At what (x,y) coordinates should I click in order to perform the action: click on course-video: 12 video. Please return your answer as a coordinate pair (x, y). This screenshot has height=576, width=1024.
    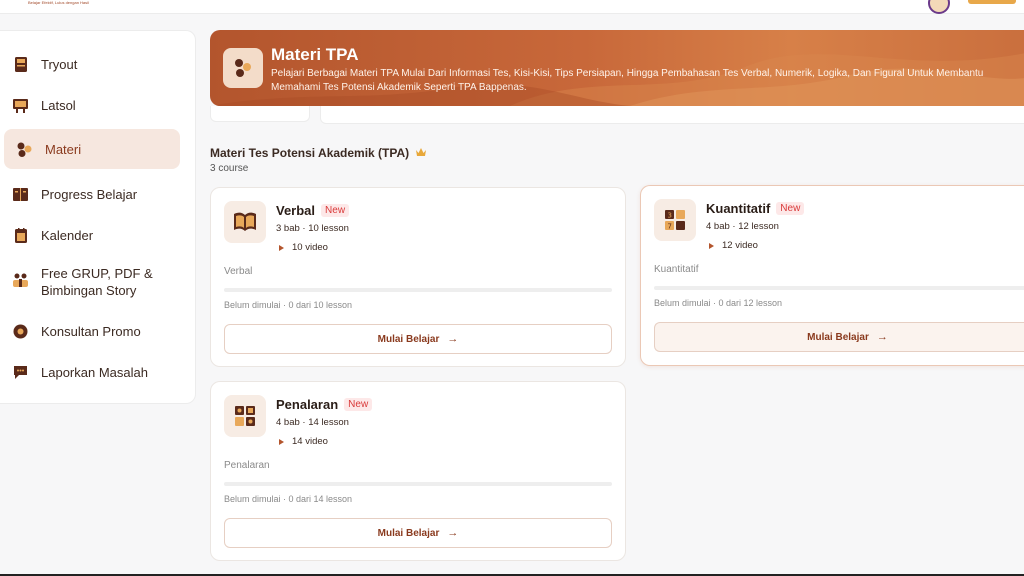
    Looking at the image, I should click on (732, 245).